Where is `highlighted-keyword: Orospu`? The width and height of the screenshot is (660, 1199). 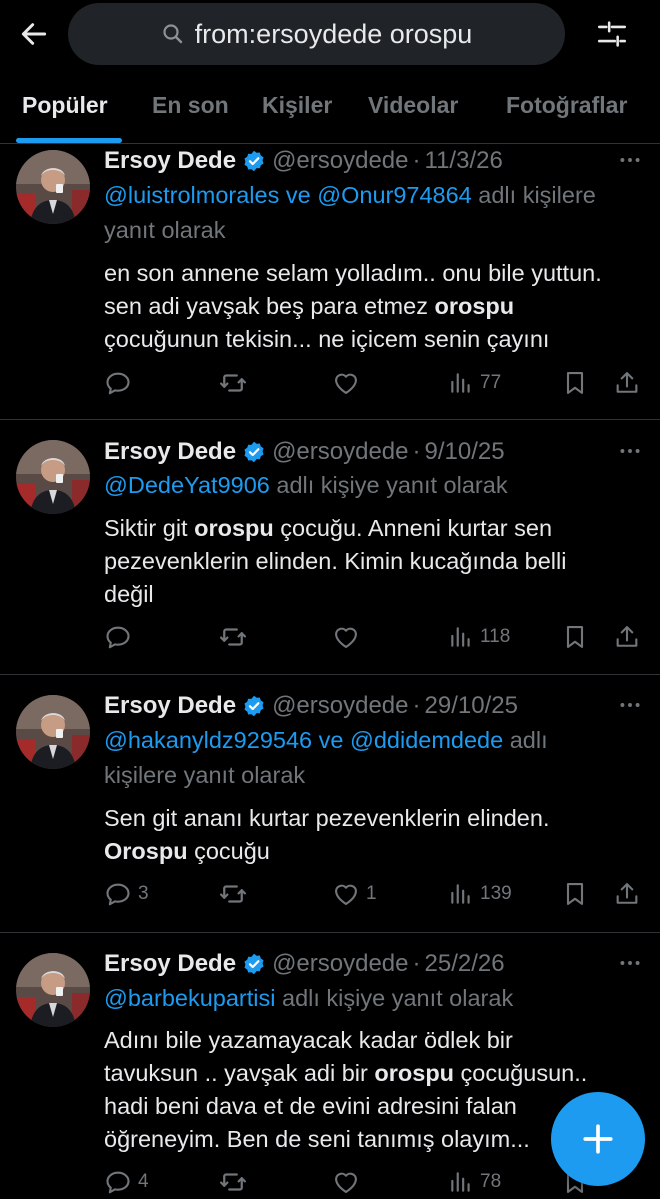 highlighted-keyword: Orospu is located at coordinates (146, 851).